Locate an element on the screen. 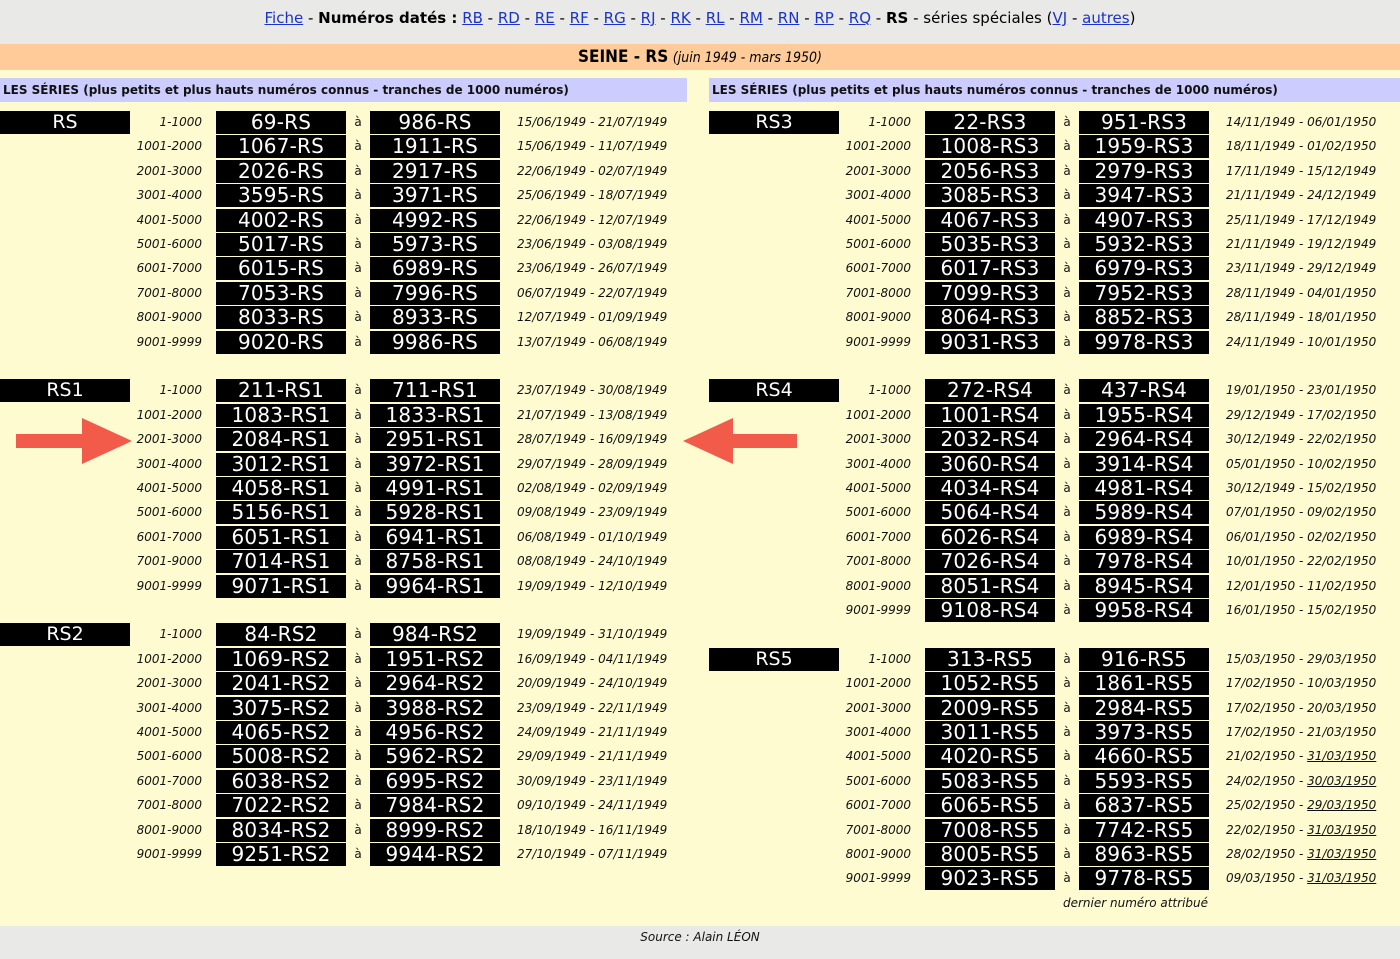  highest-number: 3947-RS3 is located at coordinates (1144, 196).